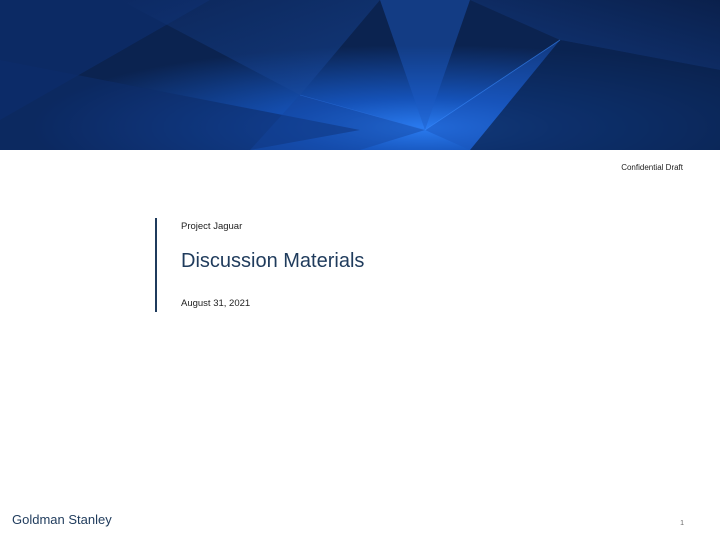 This screenshot has height=540, width=720. I want to click on accent-bar, so click(156, 265).